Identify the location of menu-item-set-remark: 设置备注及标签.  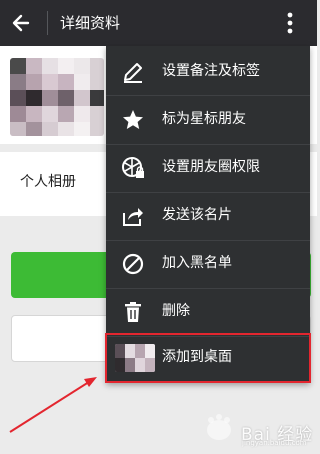
(208, 72).